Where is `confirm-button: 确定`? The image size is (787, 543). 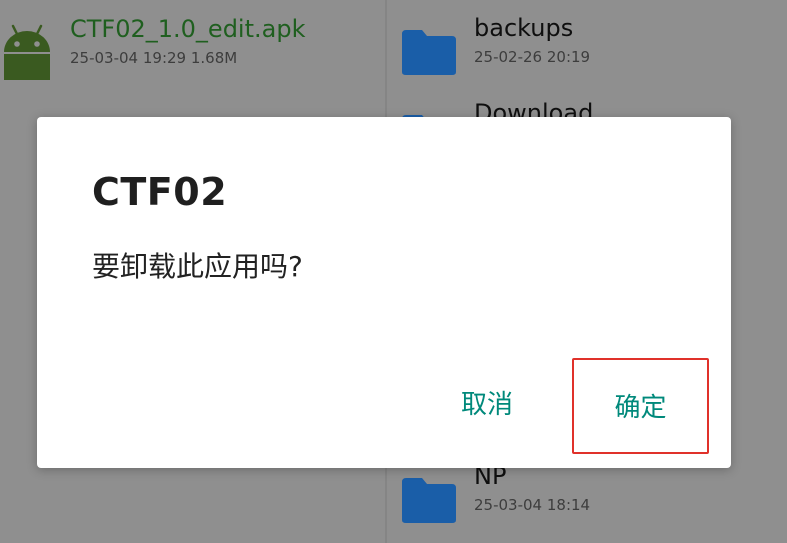 confirm-button: 确定 is located at coordinates (640, 406).